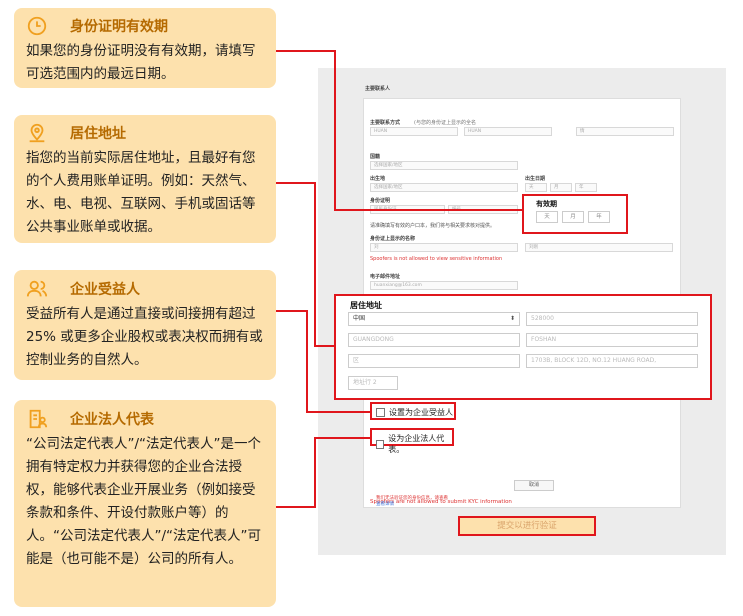  What do you see at coordinates (421, 412) in the screenshot?
I see `beneficiary-checkbox-label: 设置为企业受益人` at bounding box center [421, 412].